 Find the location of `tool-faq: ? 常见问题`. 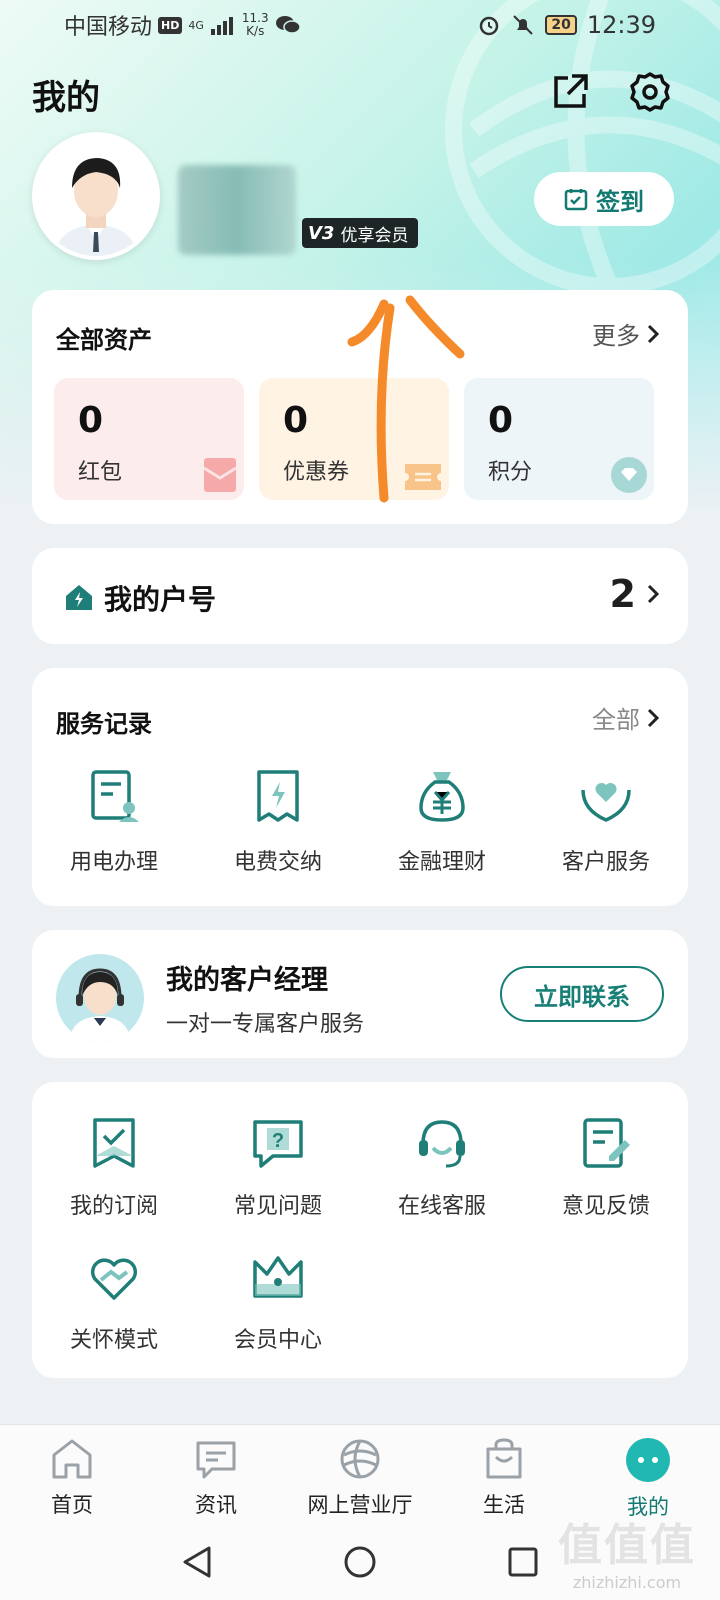

tool-faq: ? 常见问题 is located at coordinates (278, 1168).